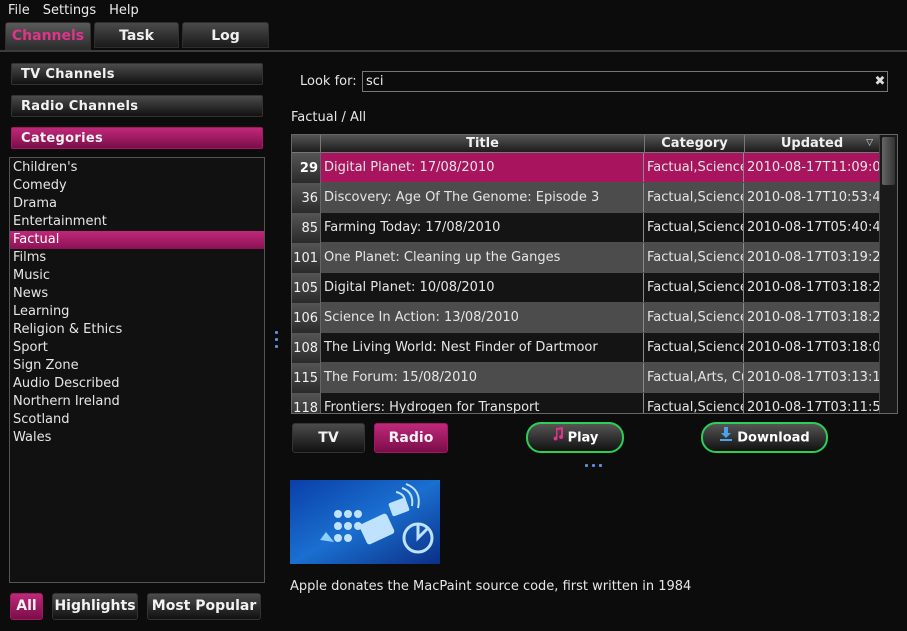 The image size is (907, 631). I want to click on list-item: Sign Zone, so click(137, 366).